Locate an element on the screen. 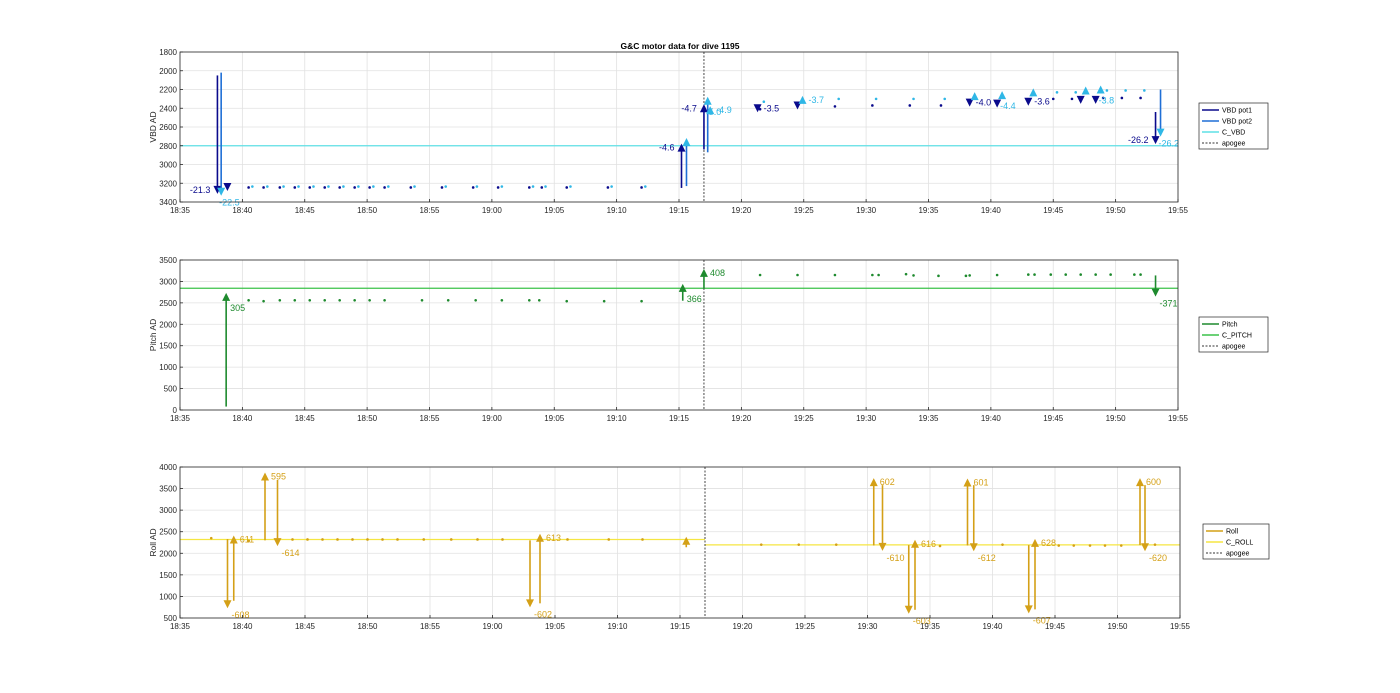 The image size is (1400, 693). vbd-x-tick-label: 19:35 is located at coordinates (928, 210).